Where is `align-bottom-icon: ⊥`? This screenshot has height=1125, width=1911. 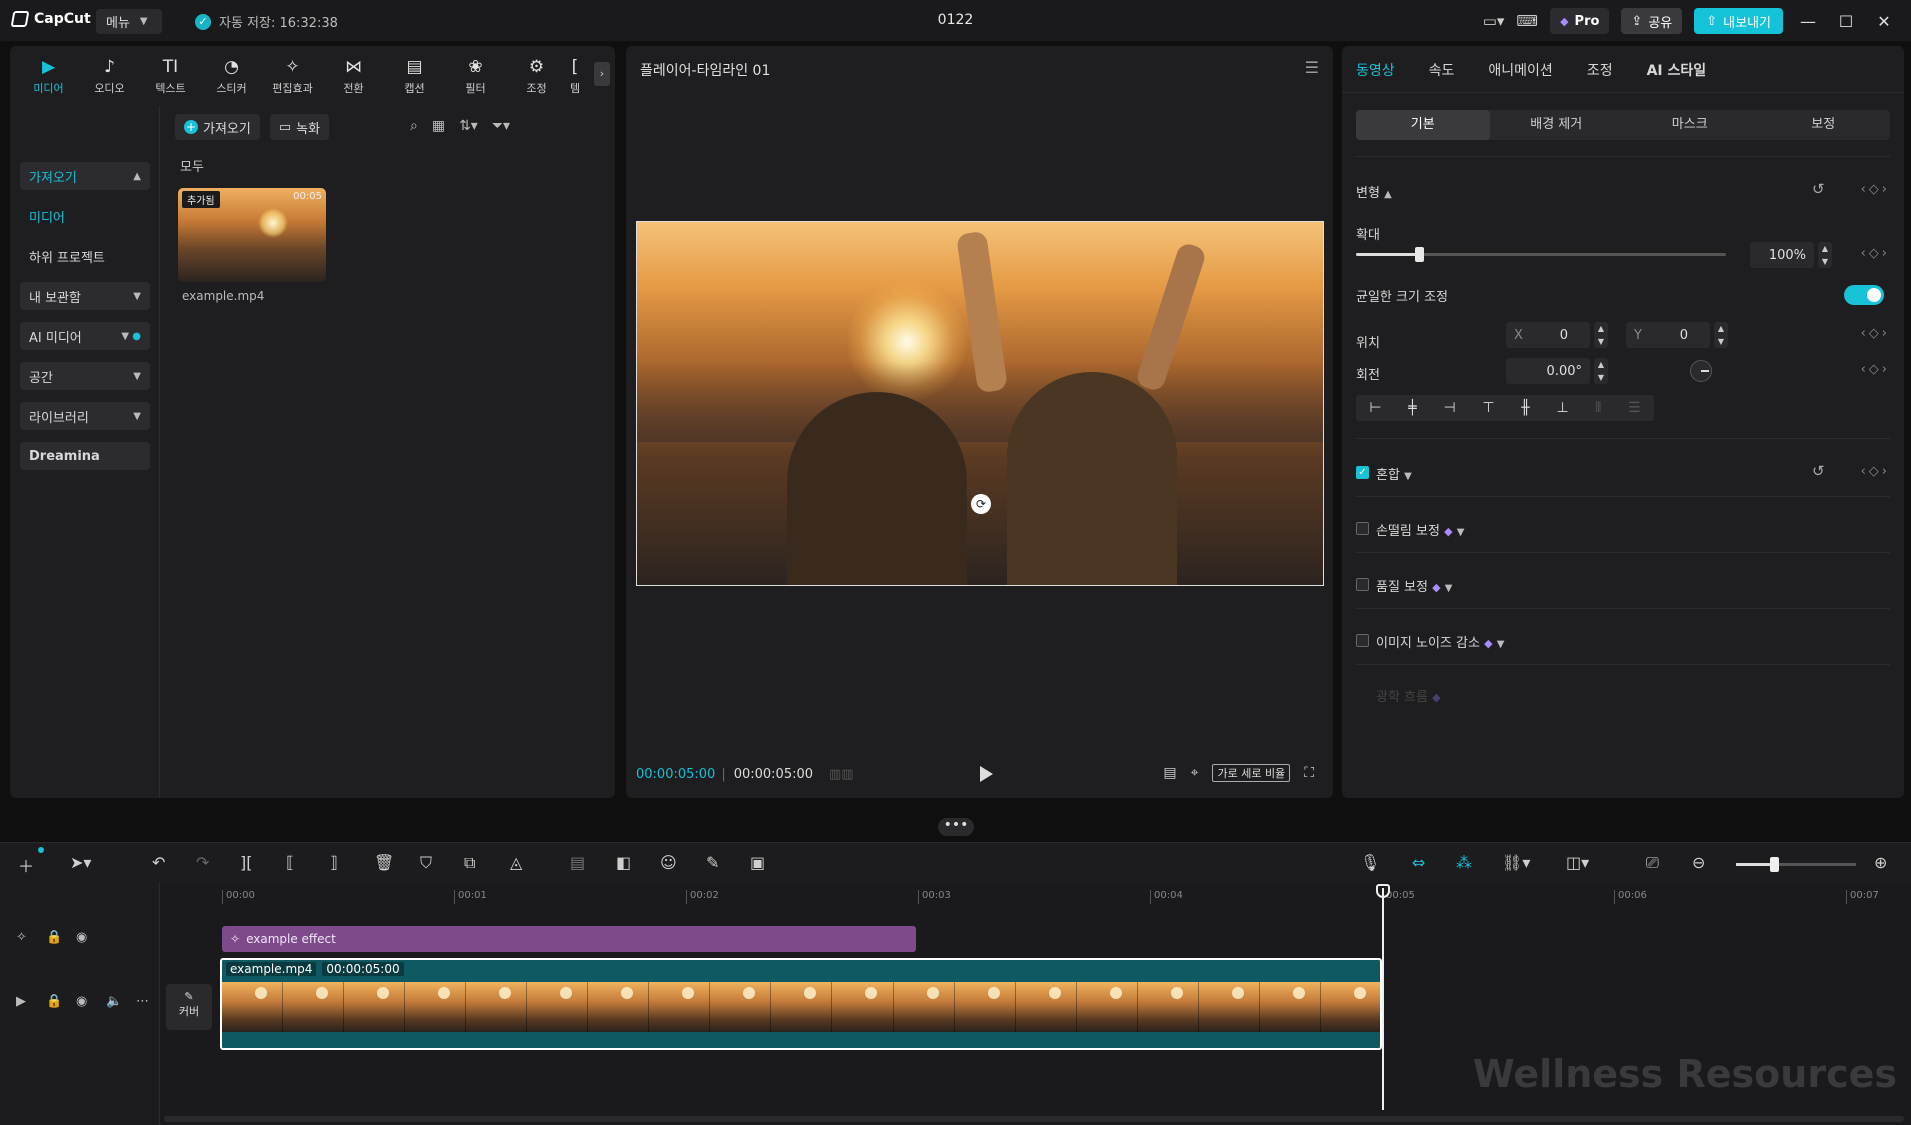
align-bottom-icon: ⊥ is located at coordinates (1562, 408).